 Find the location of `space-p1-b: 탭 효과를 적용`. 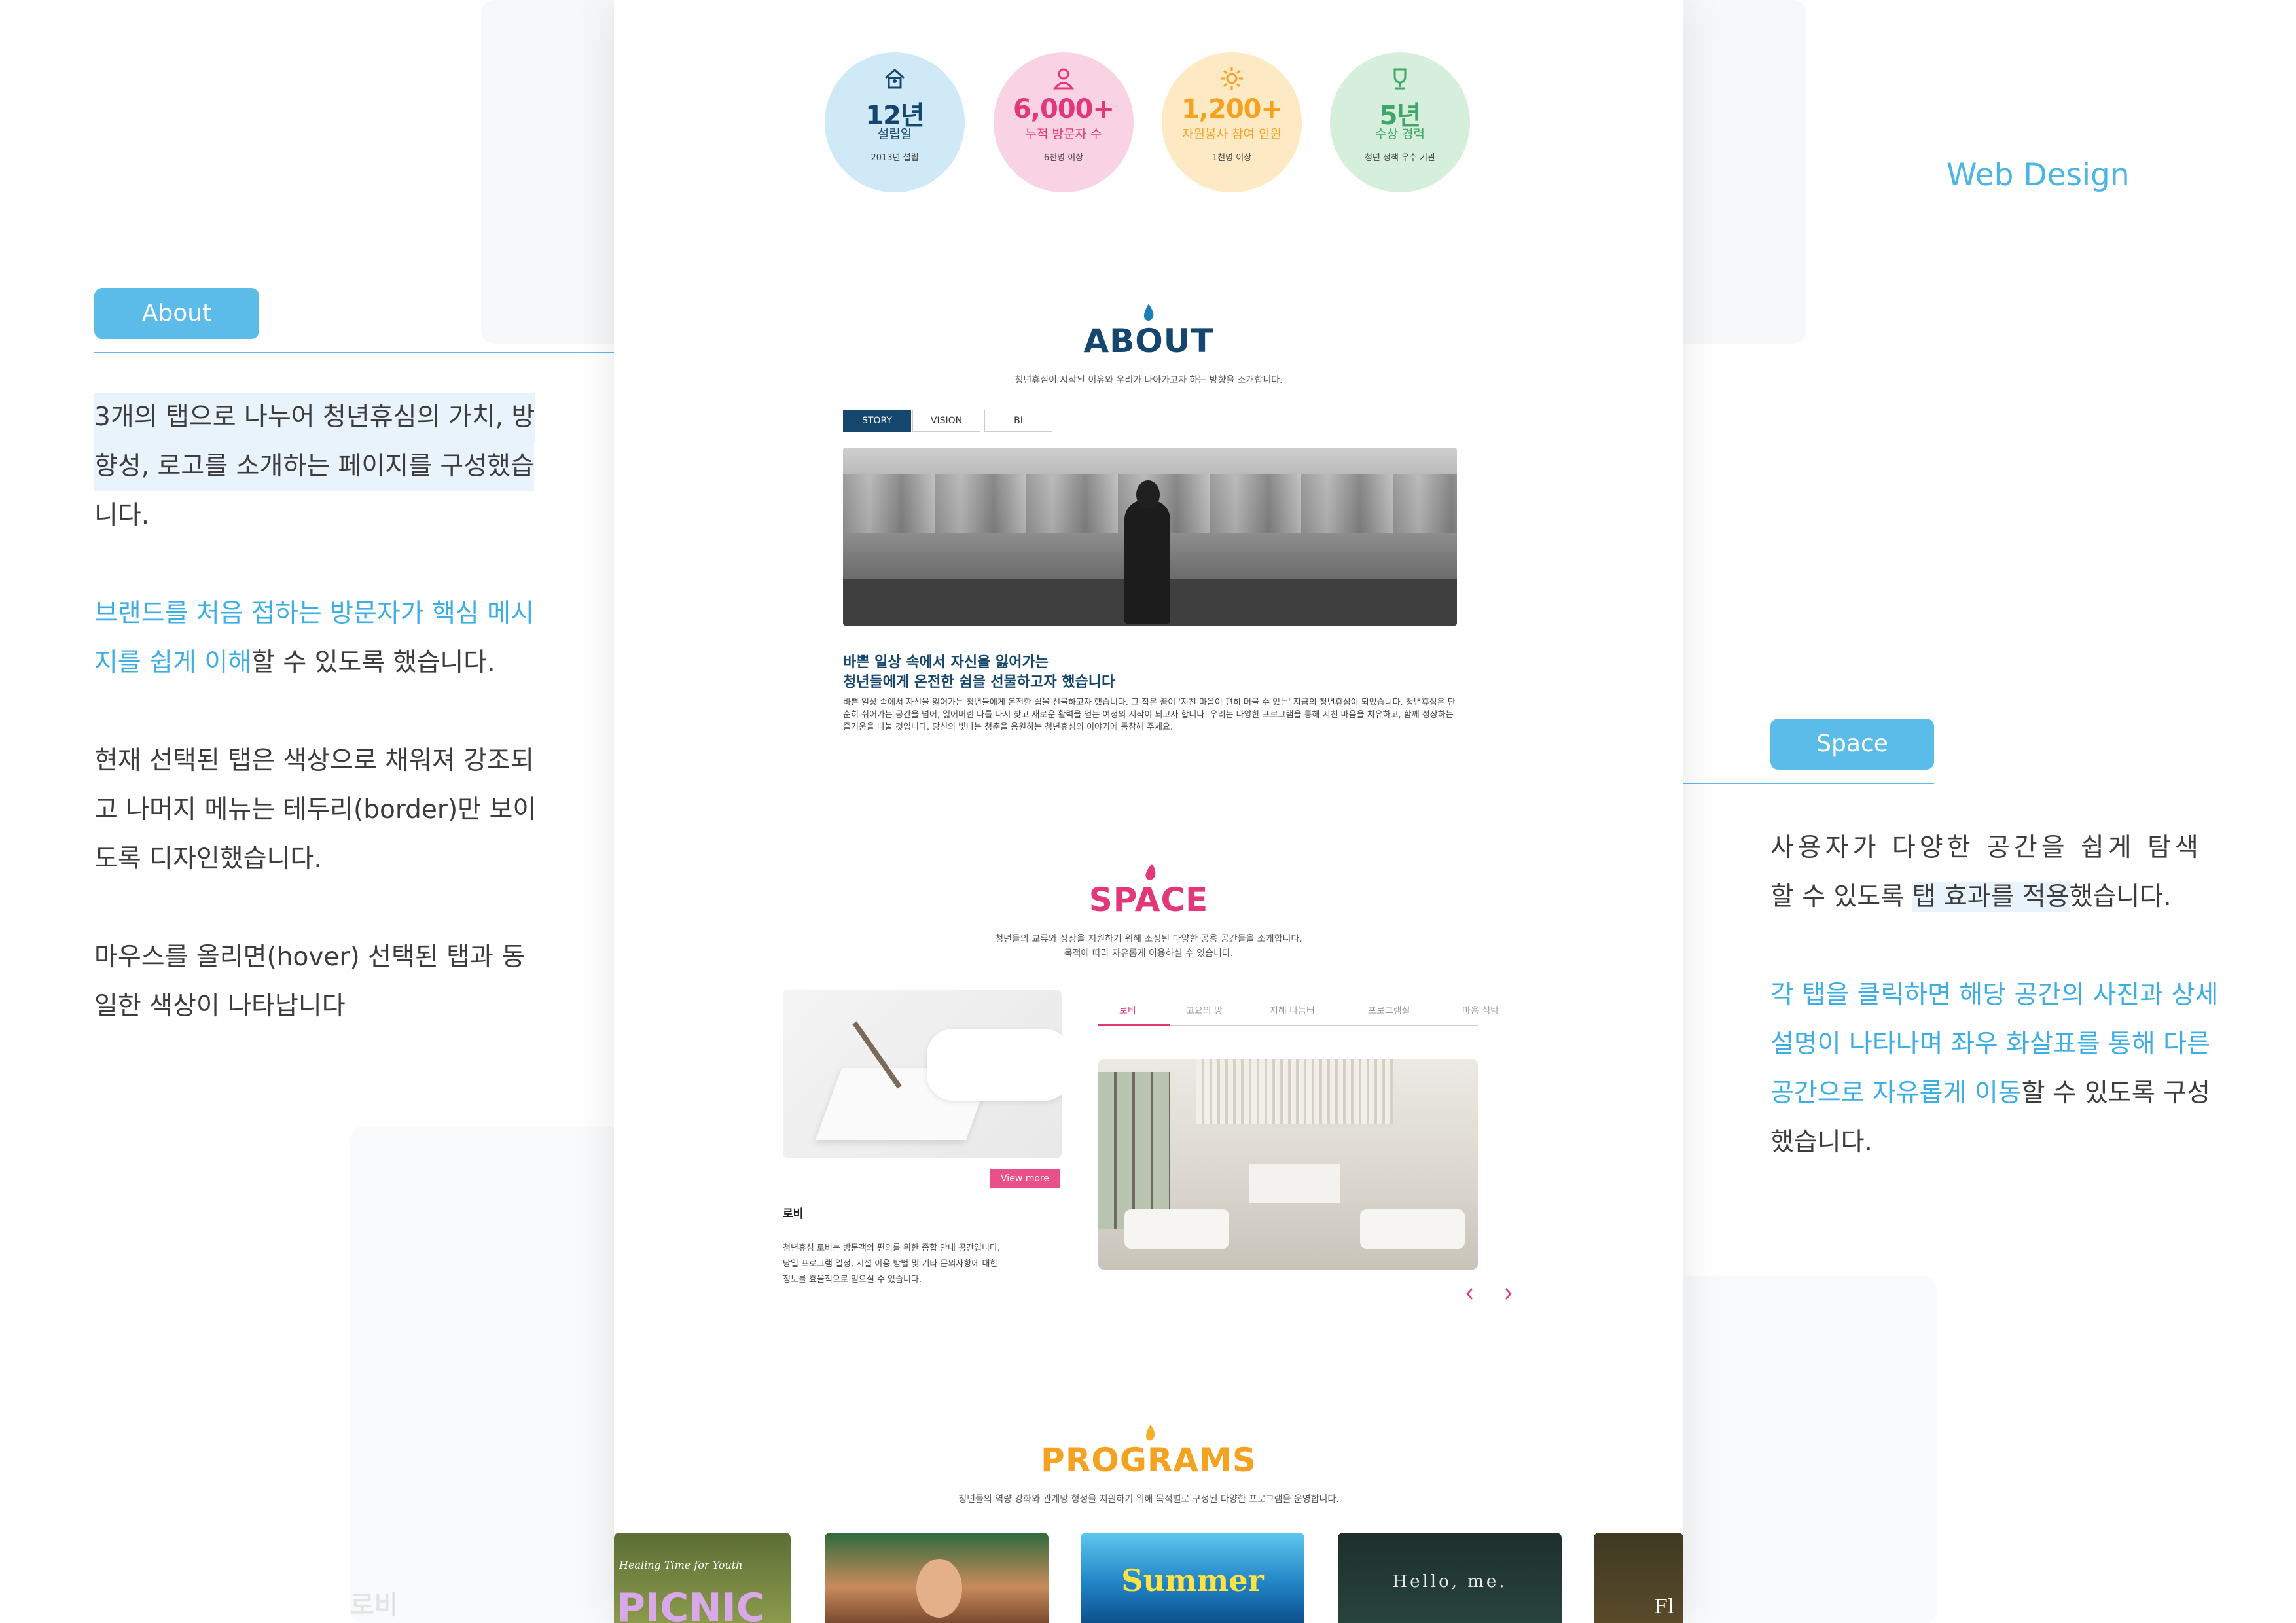

space-p1-b: 탭 효과를 적용 is located at coordinates (1991, 897).